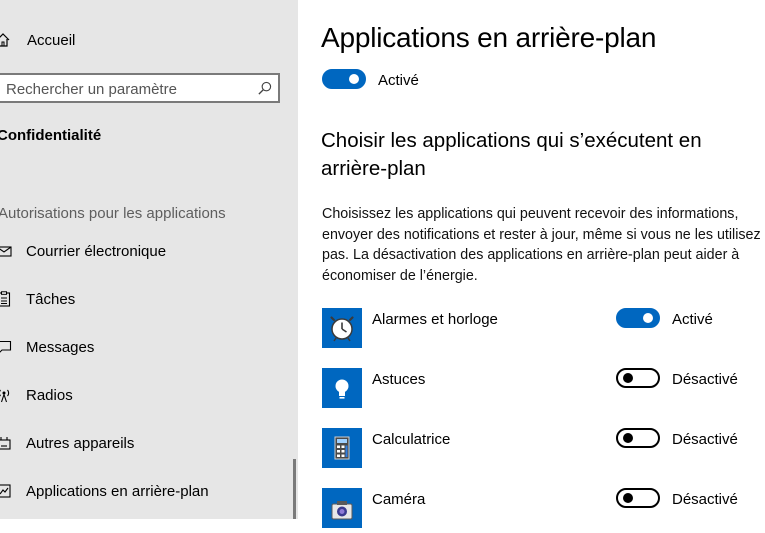 Image resolution: width=765 pixels, height=533 pixels. I want to click on search-placeholder: Rechercher un paramètre, so click(91, 89).